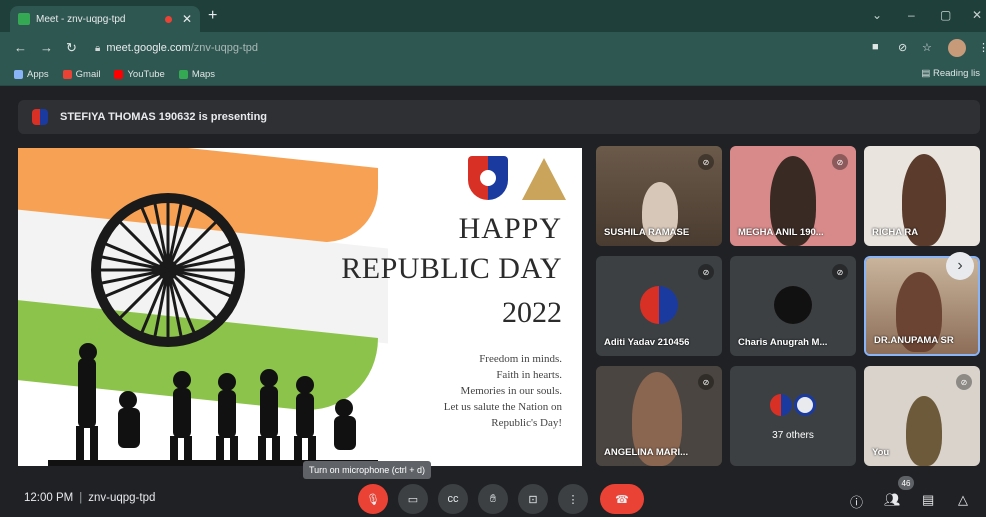 The image size is (986, 517). I want to click on camera-in-use-icon: ■, so click(875, 47).